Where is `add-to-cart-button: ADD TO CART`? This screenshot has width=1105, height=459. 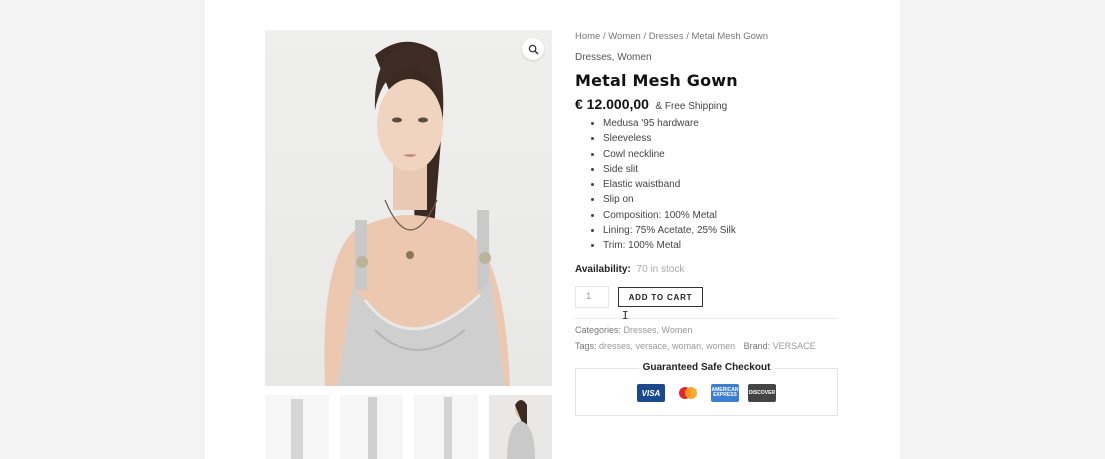
add-to-cart-button: ADD TO CART is located at coordinates (660, 297).